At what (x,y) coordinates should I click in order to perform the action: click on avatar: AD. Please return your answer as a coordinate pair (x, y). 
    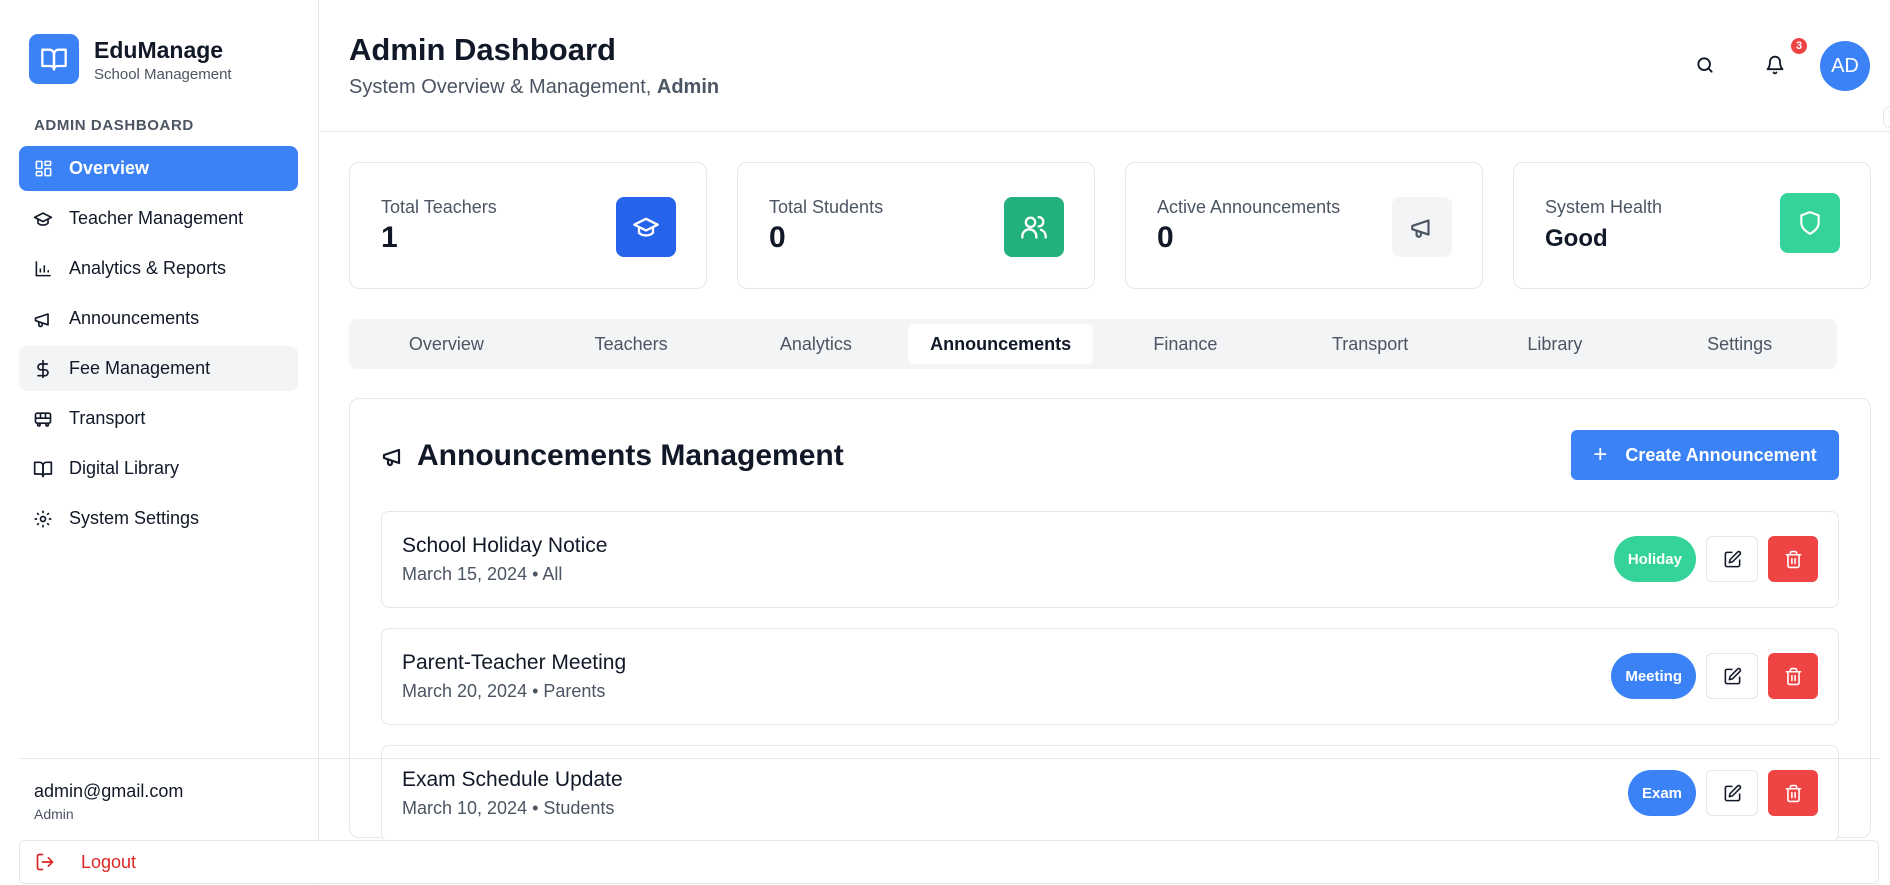
    Looking at the image, I should click on (1845, 66).